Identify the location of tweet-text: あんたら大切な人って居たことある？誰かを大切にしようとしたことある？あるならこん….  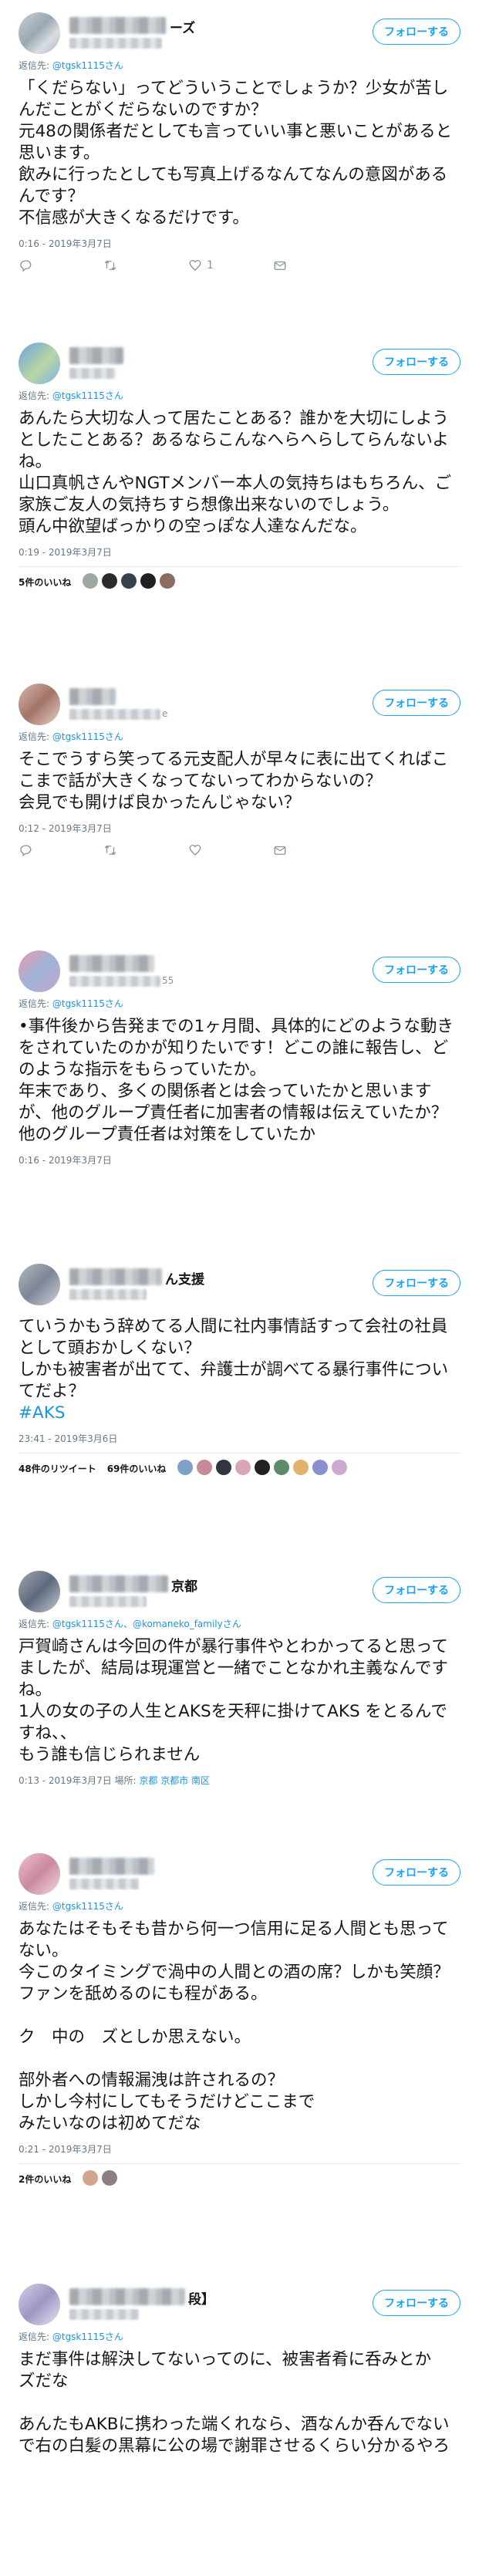
(235, 472).